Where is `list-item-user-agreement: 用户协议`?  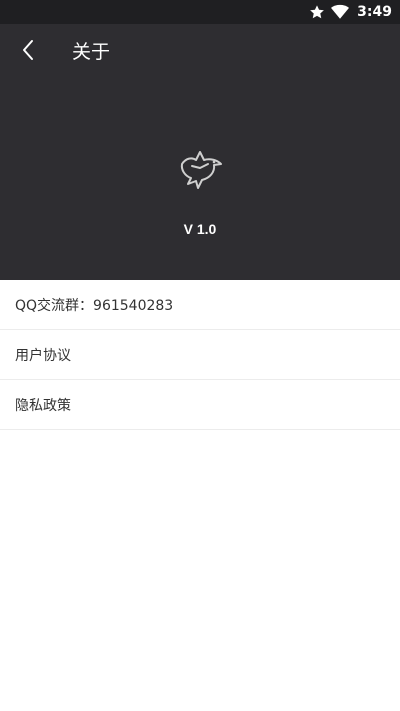 list-item-user-agreement: 用户协议 is located at coordinates (200, 355).